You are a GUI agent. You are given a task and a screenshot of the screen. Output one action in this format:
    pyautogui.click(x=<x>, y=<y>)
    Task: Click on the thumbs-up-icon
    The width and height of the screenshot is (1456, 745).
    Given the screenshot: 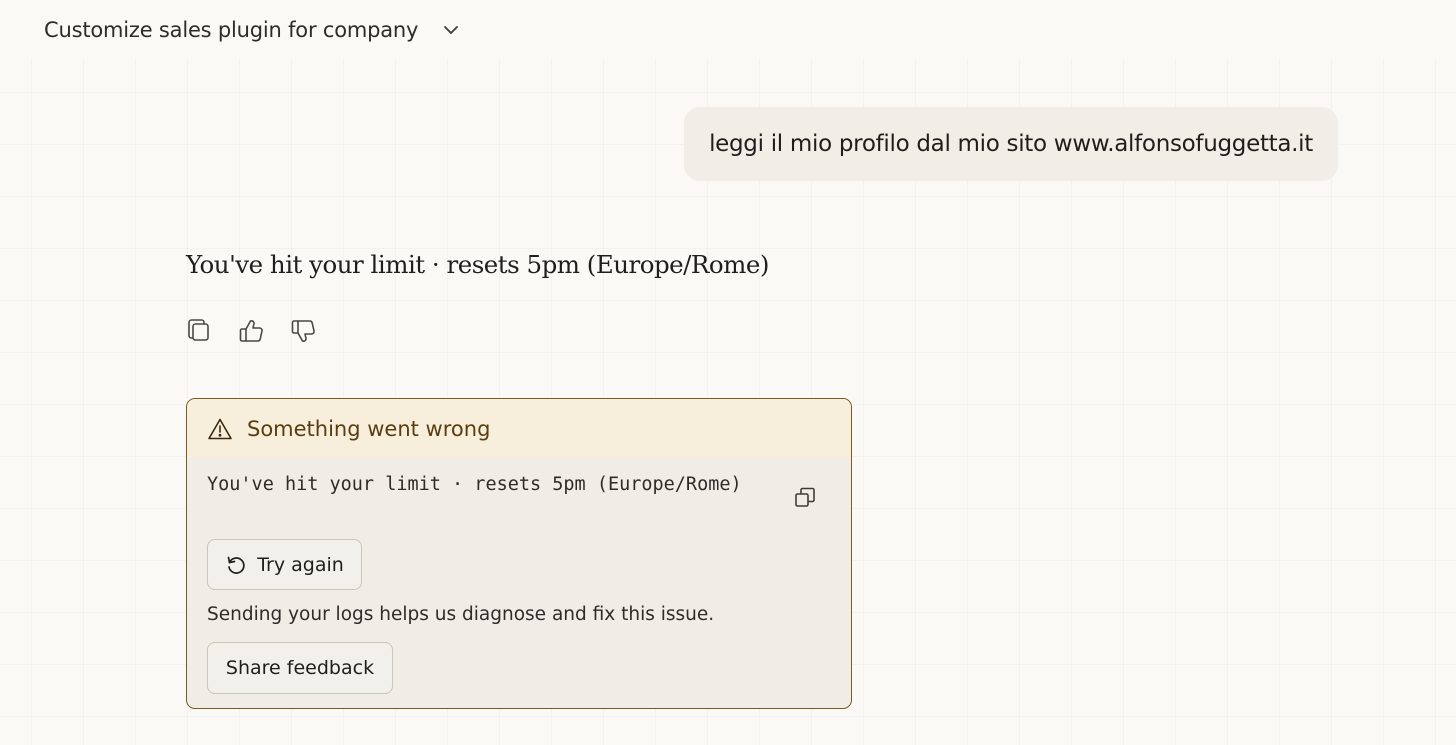 What is the action you would take?
    pyautogui.click(x=251, y=331)
    